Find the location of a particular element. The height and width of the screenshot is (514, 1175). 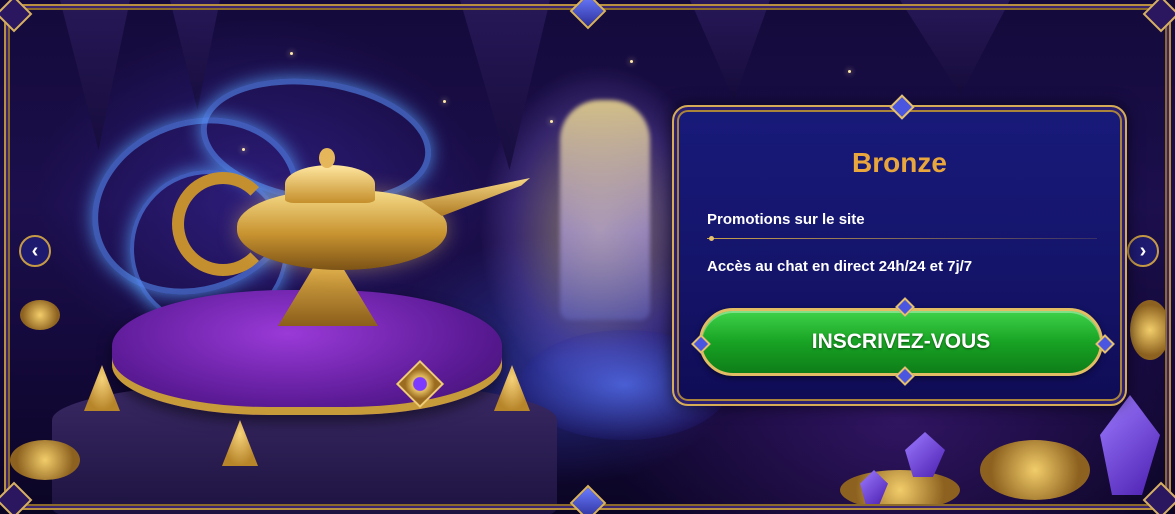

lamp-spout is located at coordinates (475, 197).